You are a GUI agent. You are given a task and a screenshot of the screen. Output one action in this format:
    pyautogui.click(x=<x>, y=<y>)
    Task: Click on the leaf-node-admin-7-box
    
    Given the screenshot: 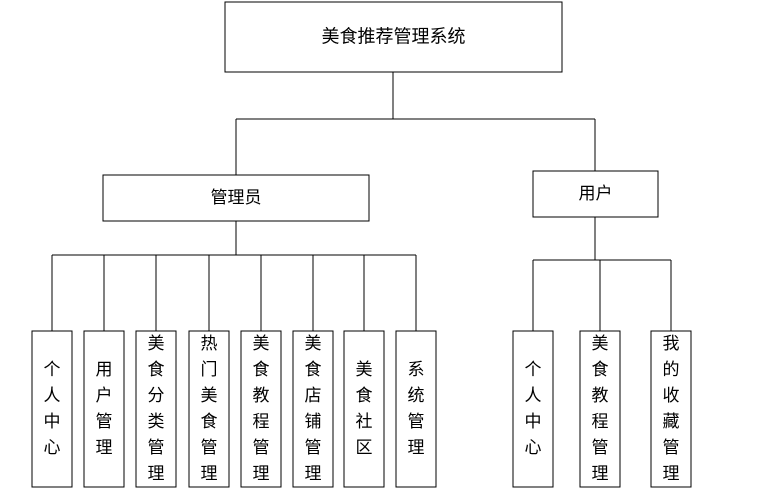 What is the action you would take?
    pyautogui.click(x=416, y=409)
    